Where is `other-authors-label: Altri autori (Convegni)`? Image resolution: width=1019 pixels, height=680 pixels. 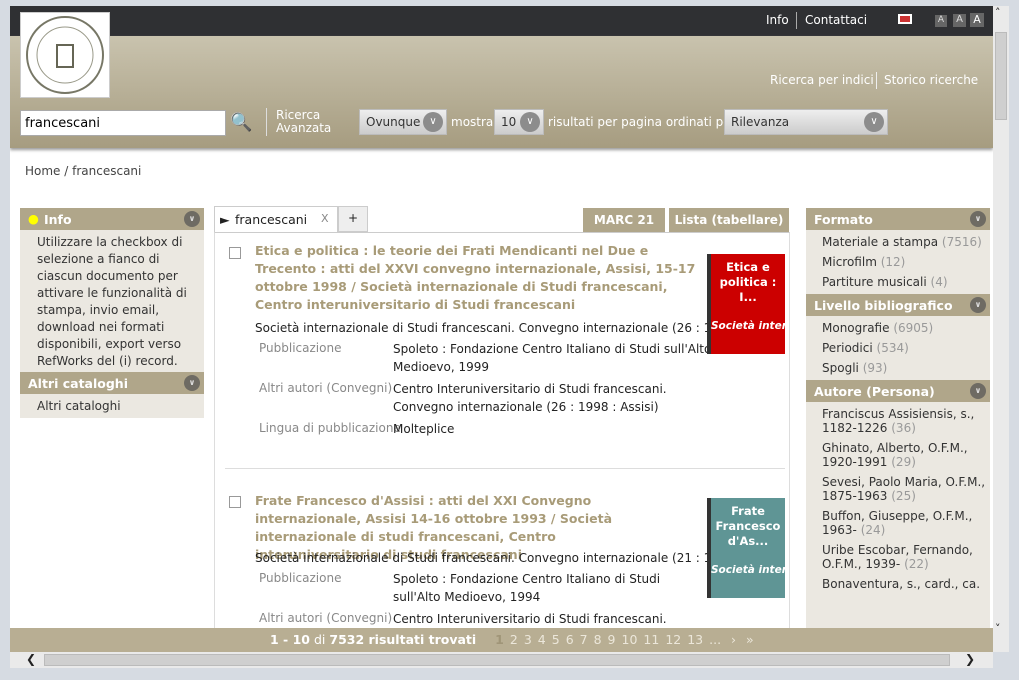 other-authors-label: Altri autori (Convegni) is located at coordinates (326, 388).